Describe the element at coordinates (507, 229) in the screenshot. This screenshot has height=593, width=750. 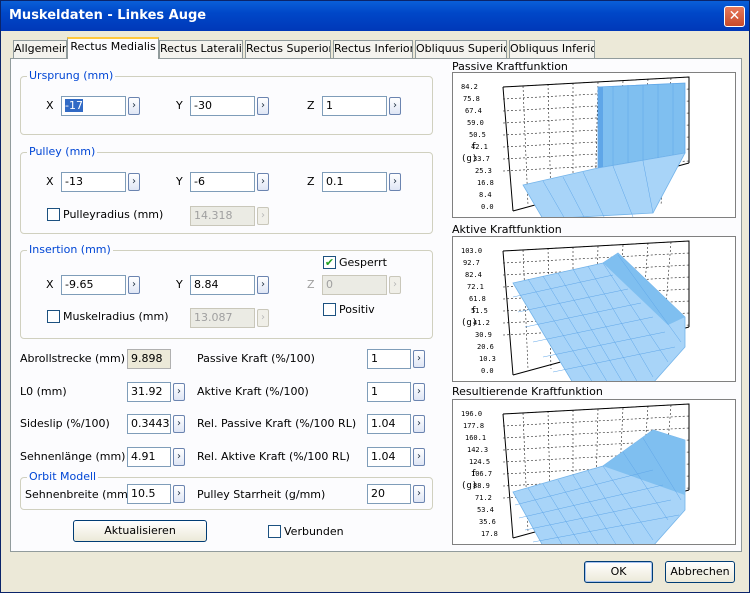
I see `plot-aktive-title: Aktive Kraftfunktion` at that location.